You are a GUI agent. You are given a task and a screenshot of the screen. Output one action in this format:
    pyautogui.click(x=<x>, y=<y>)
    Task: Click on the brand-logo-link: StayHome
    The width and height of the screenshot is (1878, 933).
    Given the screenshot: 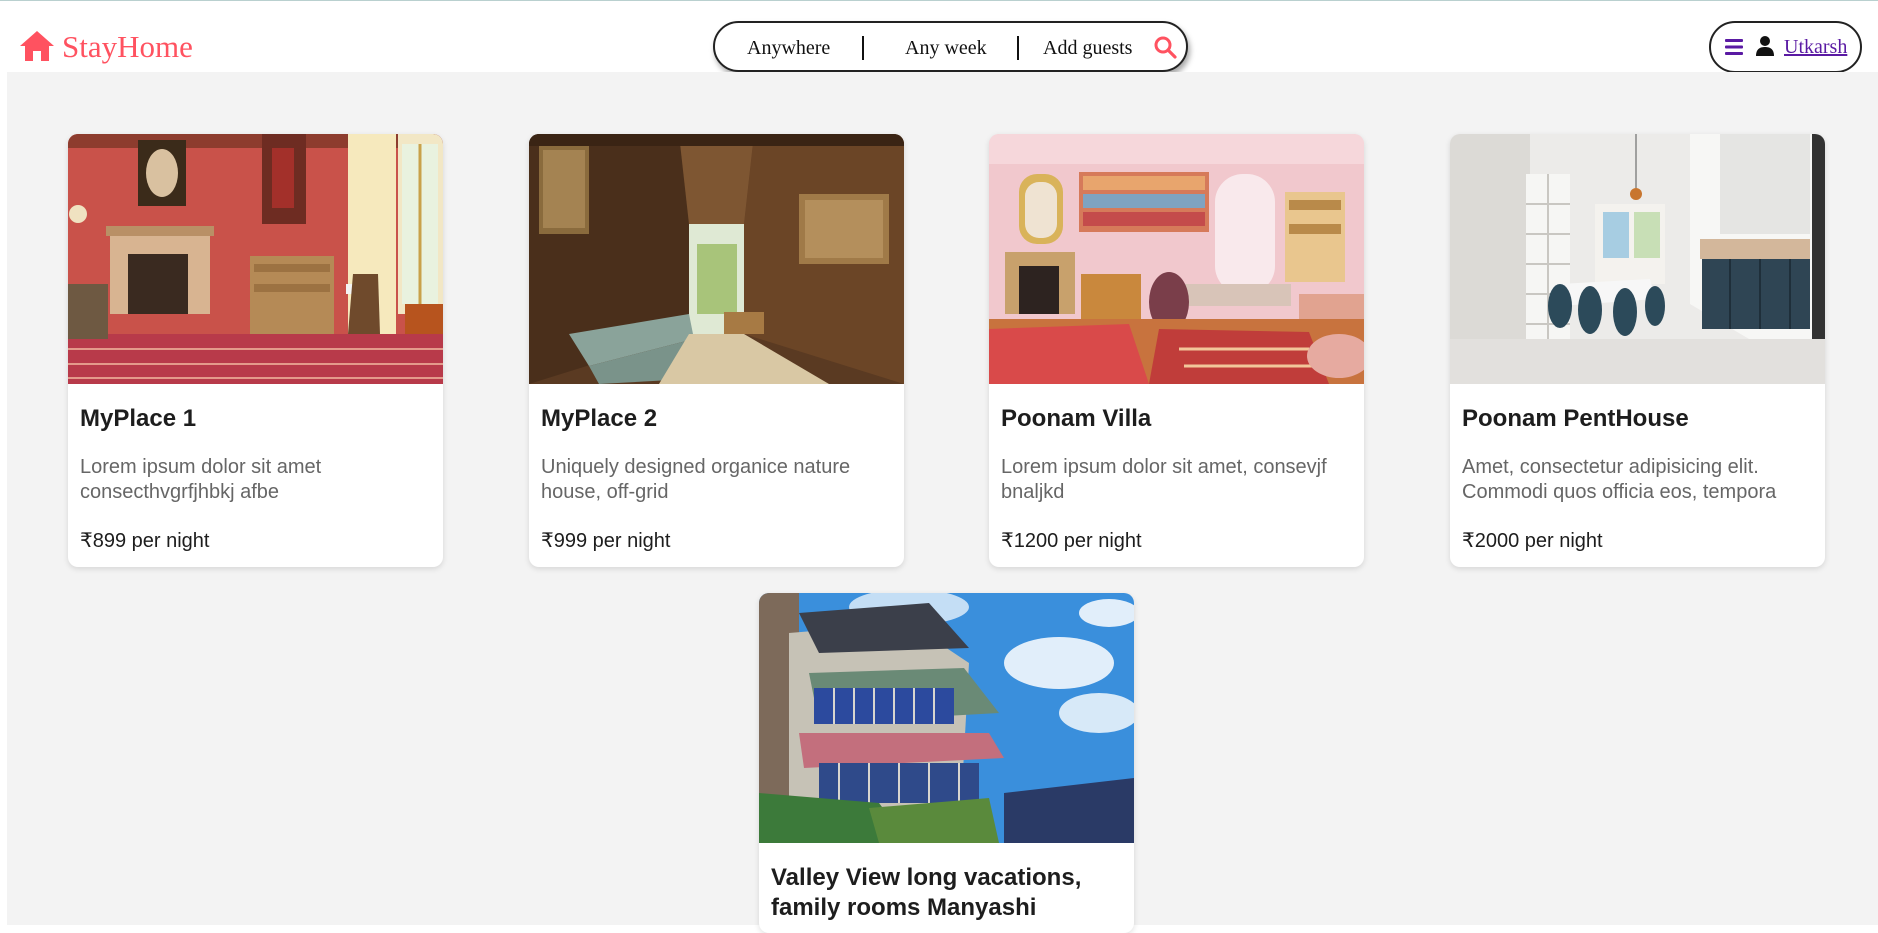 What is the action you would take?
    pyautogui.click(x=106, y=46)
    